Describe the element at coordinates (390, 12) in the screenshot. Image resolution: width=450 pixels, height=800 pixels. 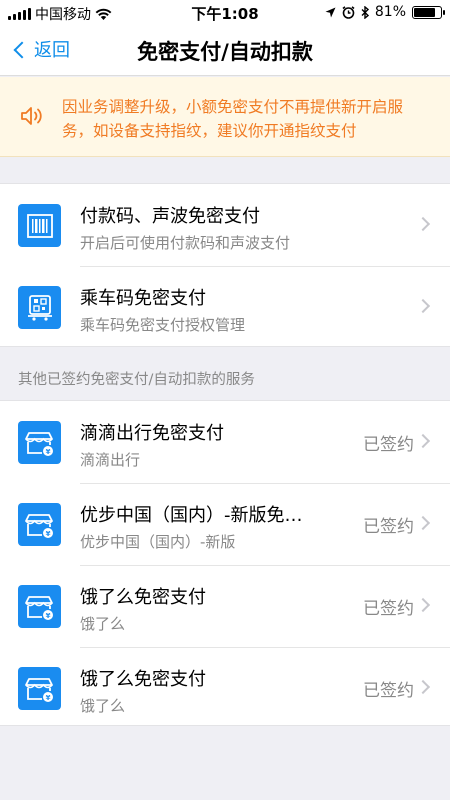
I see `battery-percent: 81%` at that location.